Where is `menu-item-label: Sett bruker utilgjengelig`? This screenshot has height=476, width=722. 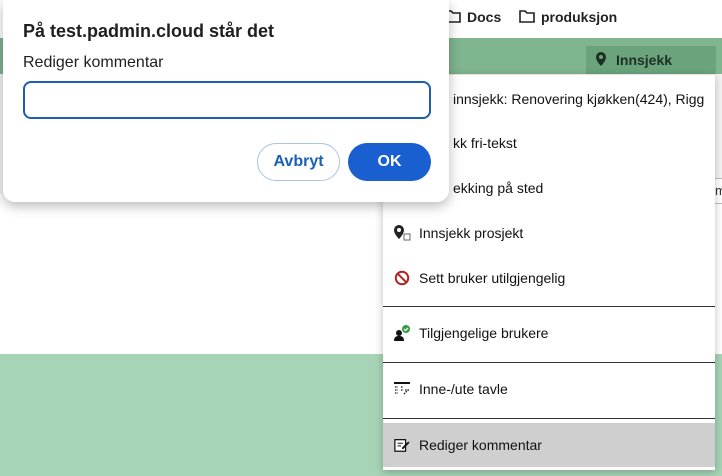
menu-item-label: Sett bruker utilgjengelig is located at coordinates (492, 278).